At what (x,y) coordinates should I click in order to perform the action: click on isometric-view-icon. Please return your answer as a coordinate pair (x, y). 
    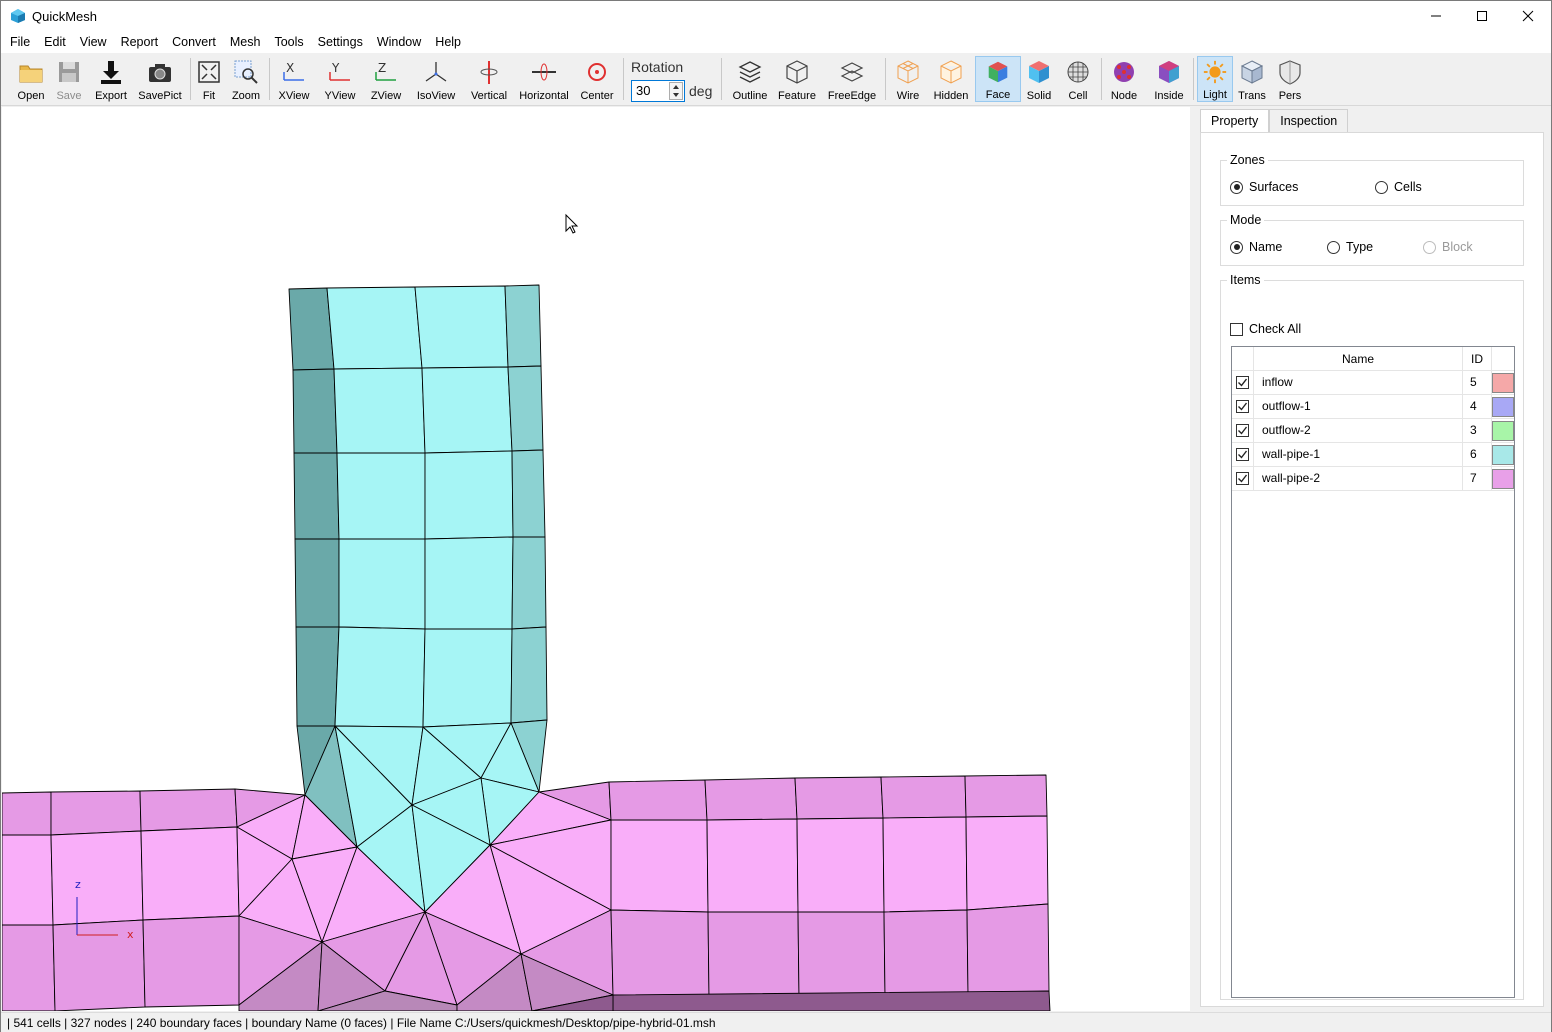
    Looking at the image, I should click on (436, 72).